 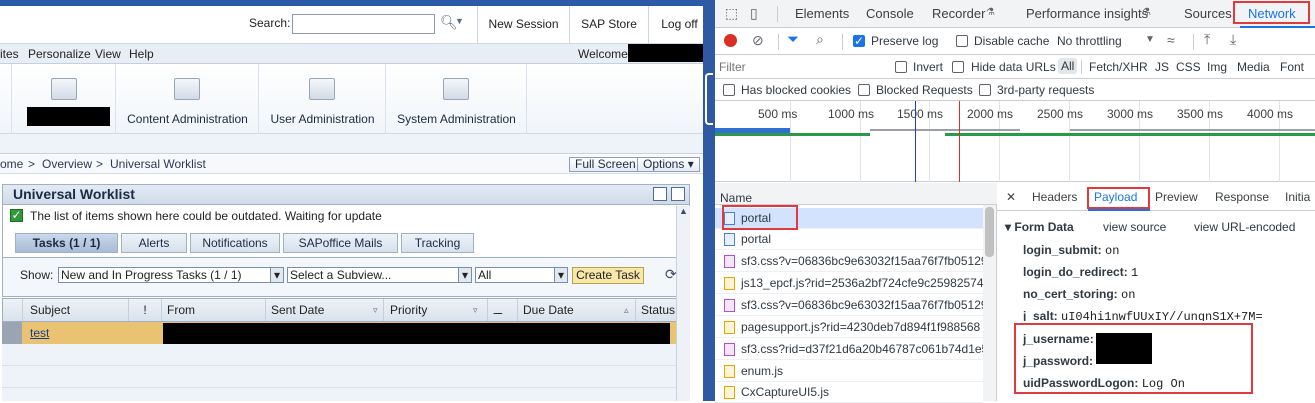 I want to click on new-session-button: New Session, so click(x=523, y=25).